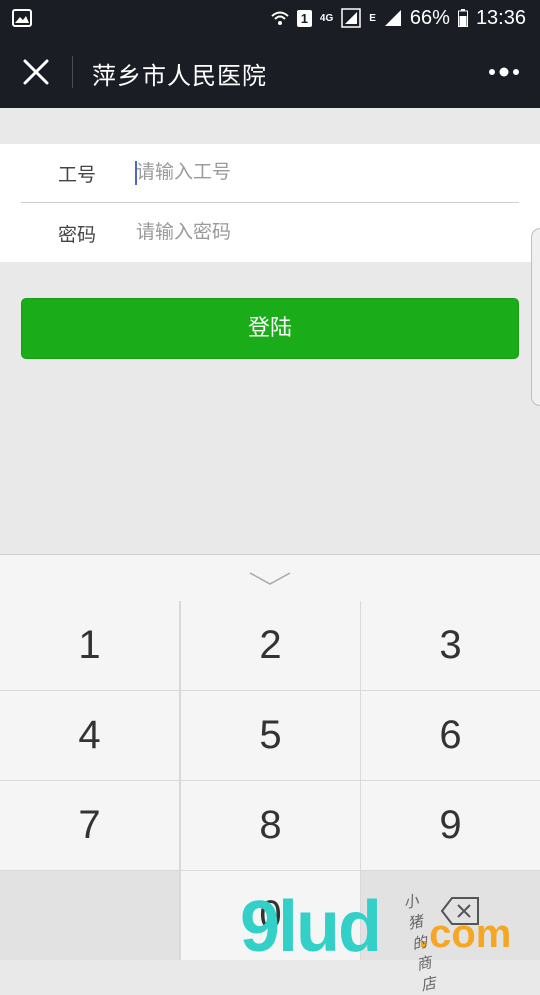 Image resolution: width=540 pixels, height=995 pixels. Describe the element at coordinates (72, 72) in the screenshot. I see `header-divider` at that location.